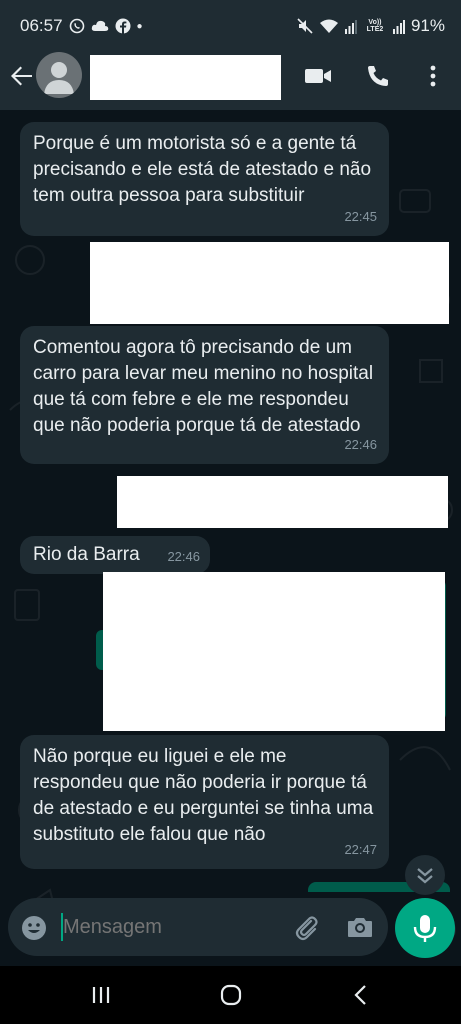  I want to click on input-bar, so click(230, 926).